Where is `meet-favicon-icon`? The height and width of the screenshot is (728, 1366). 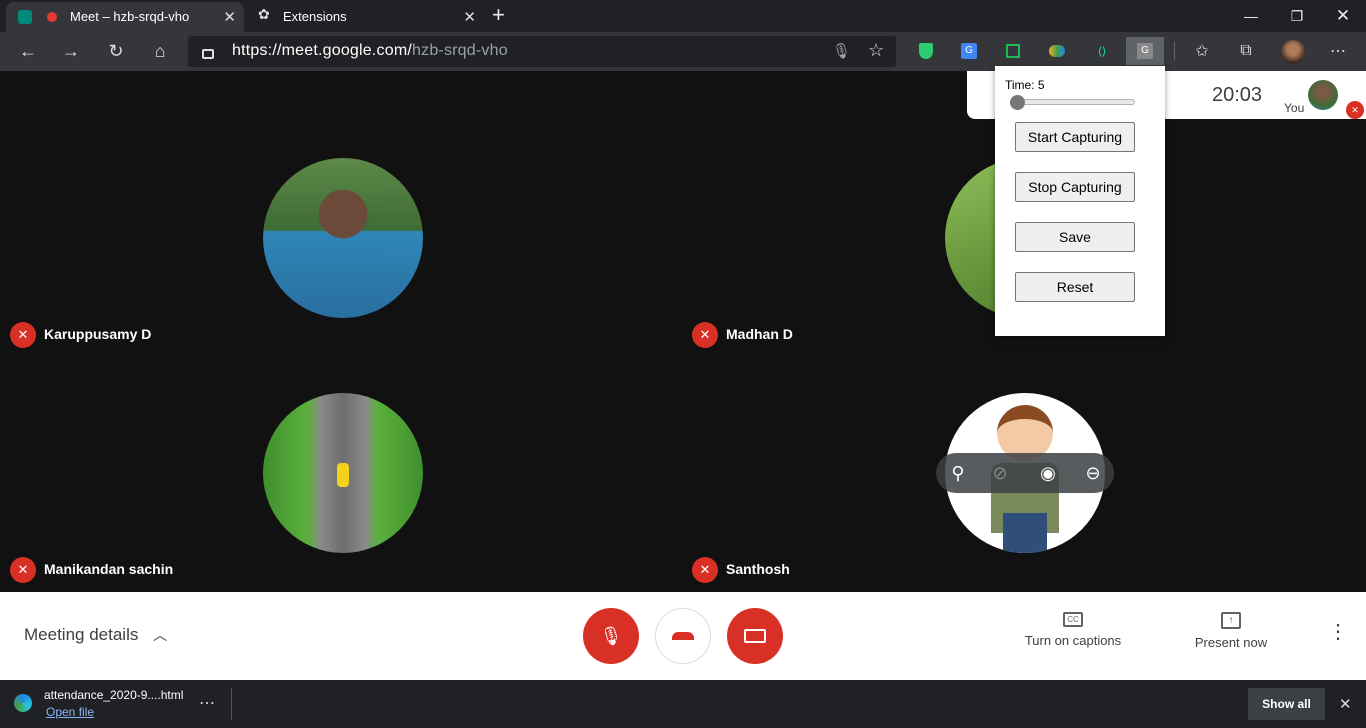
meet-favicon-icon is located at coordinates (25, 17).